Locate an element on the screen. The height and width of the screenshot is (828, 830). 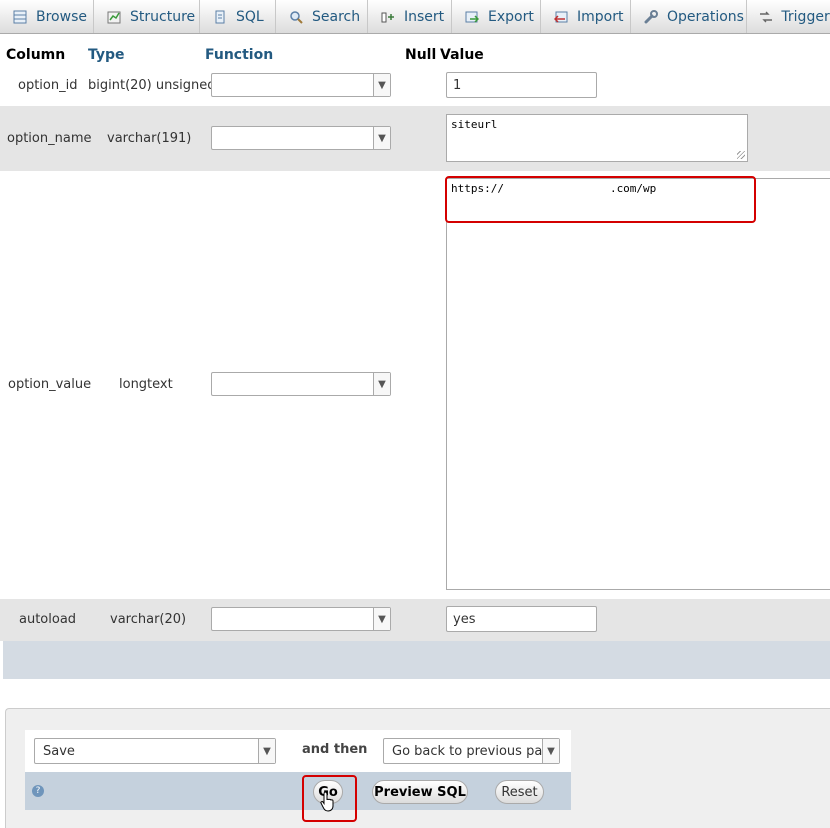
header-null: Null is located at coordinates (421, 55).